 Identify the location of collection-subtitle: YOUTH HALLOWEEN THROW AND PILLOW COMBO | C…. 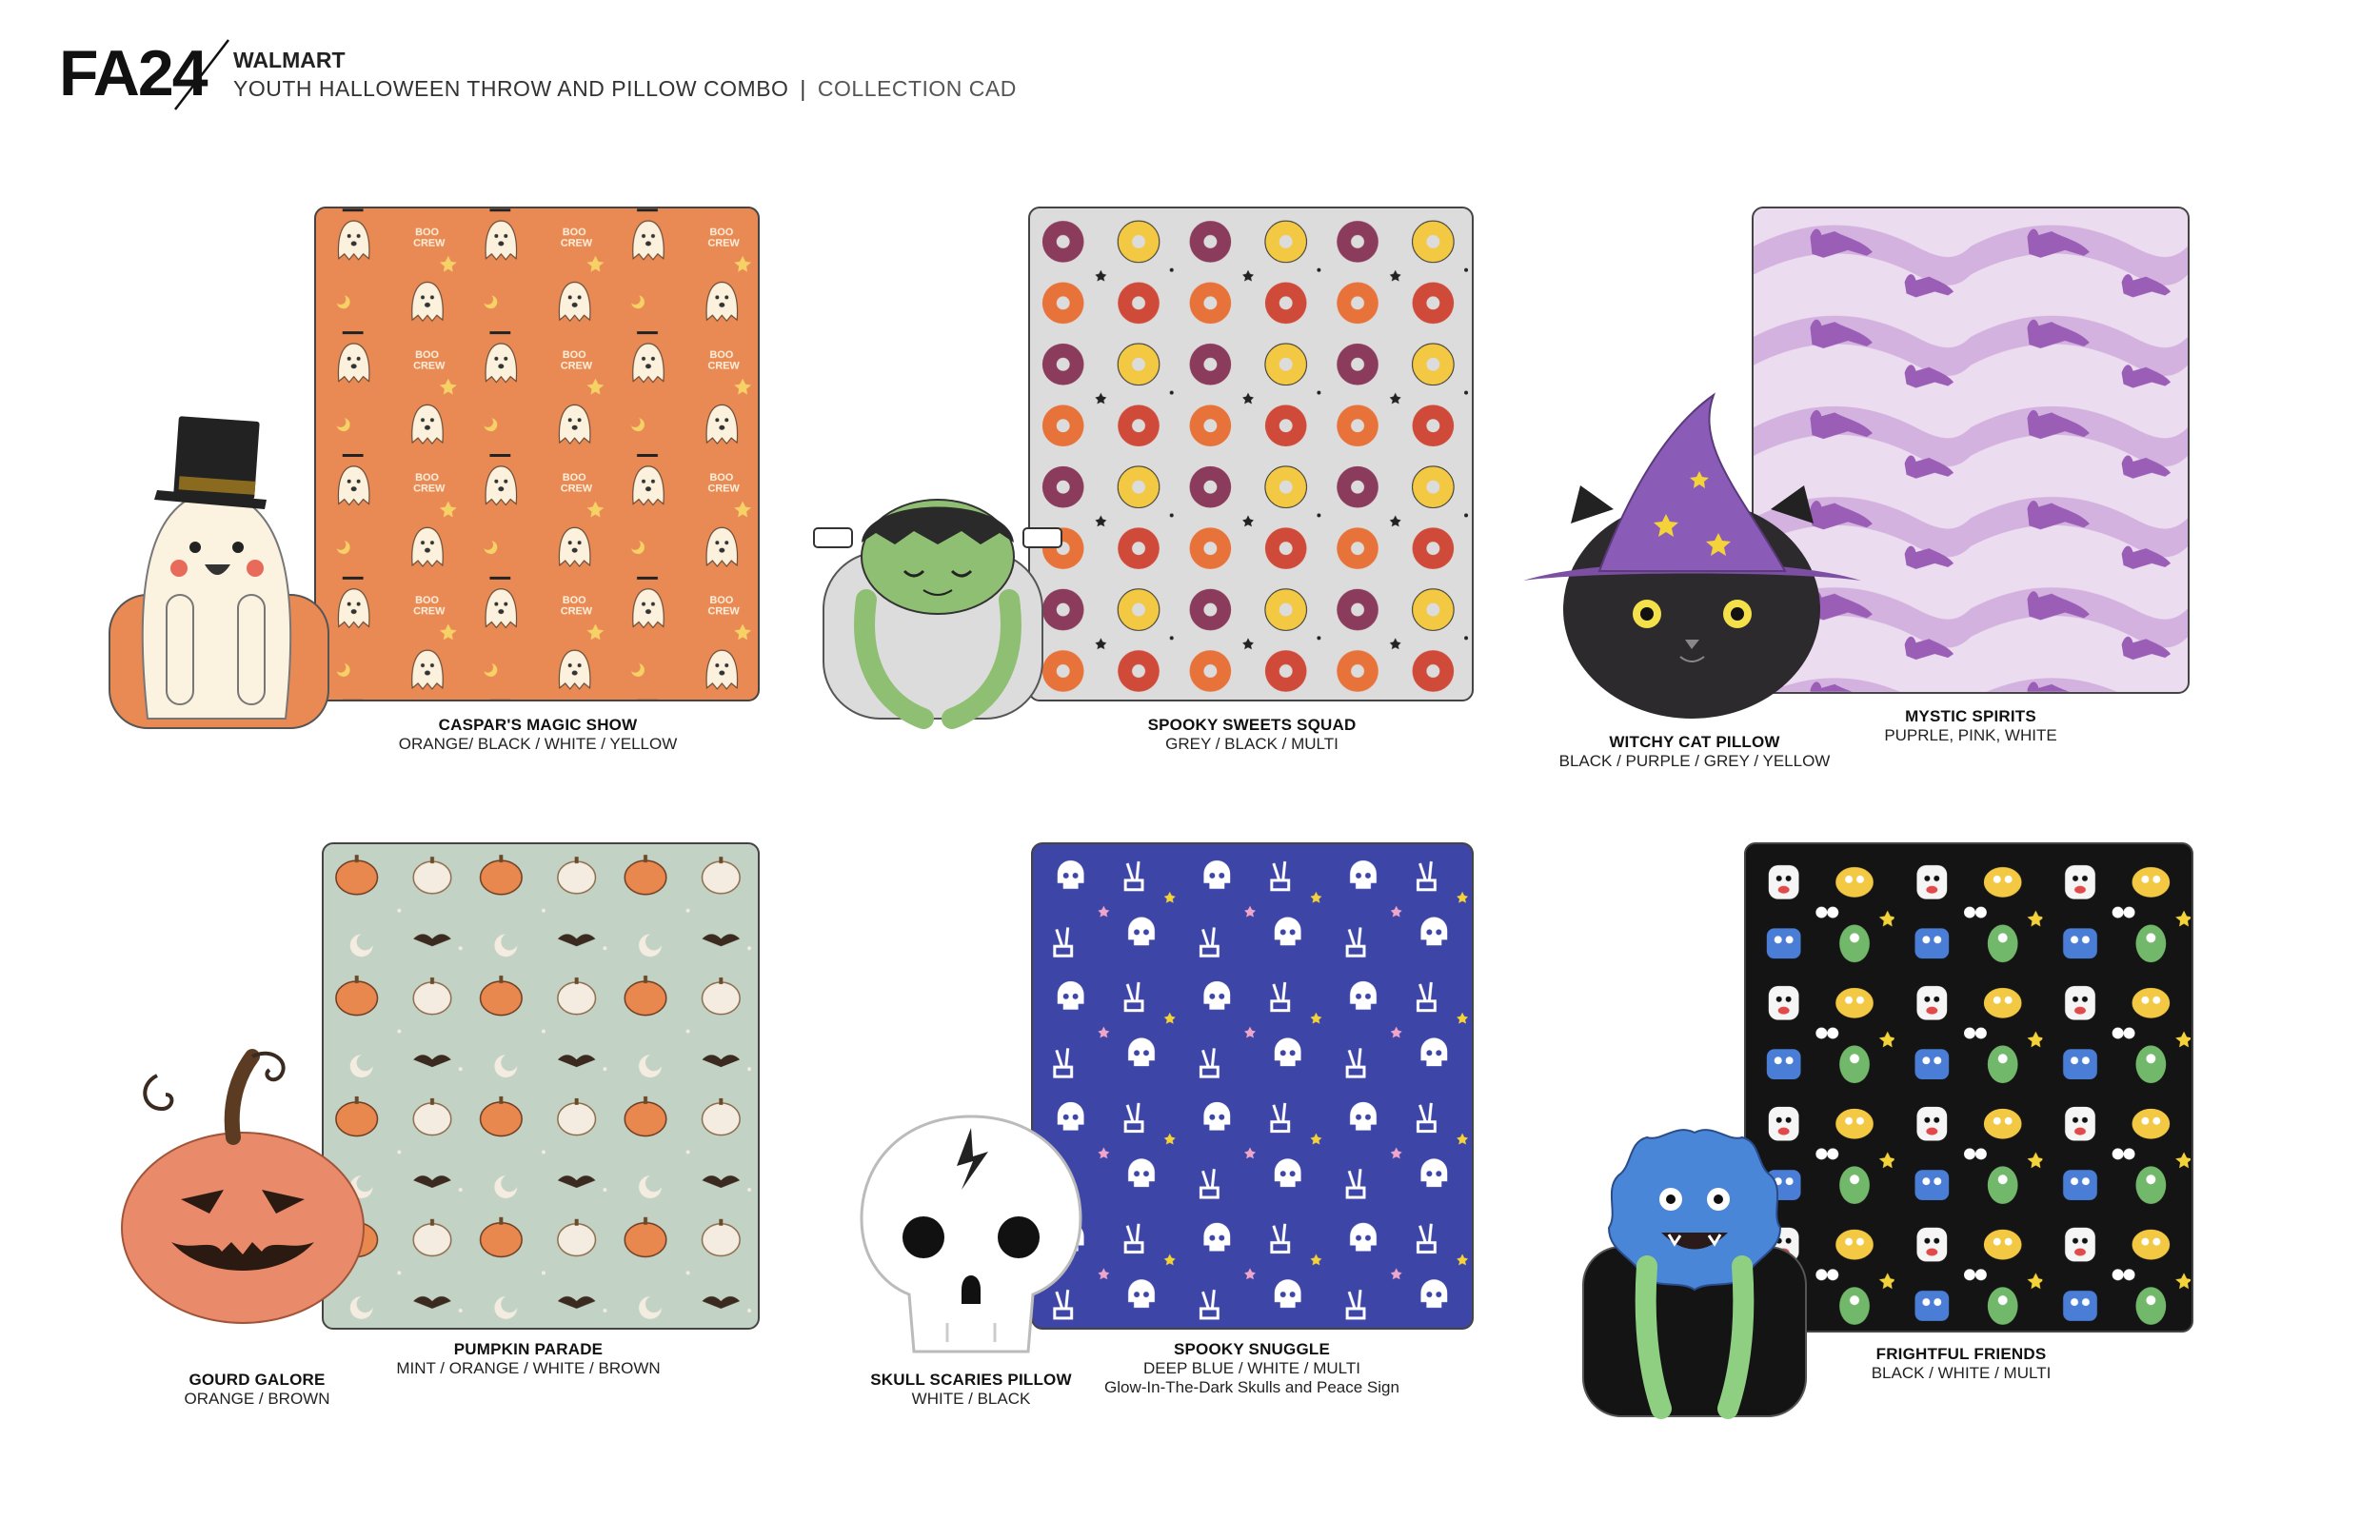
(625, 89).